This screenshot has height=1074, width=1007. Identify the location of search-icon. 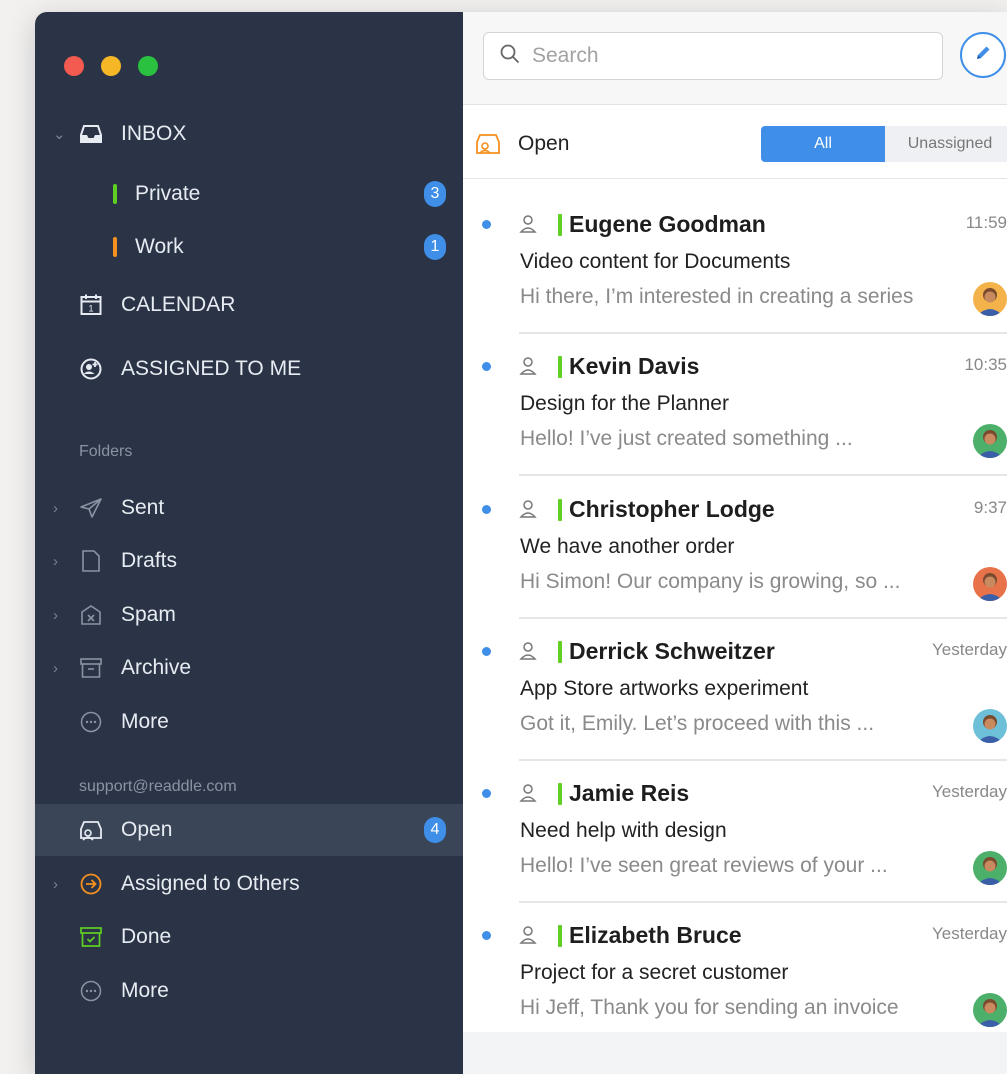
(510, 56).